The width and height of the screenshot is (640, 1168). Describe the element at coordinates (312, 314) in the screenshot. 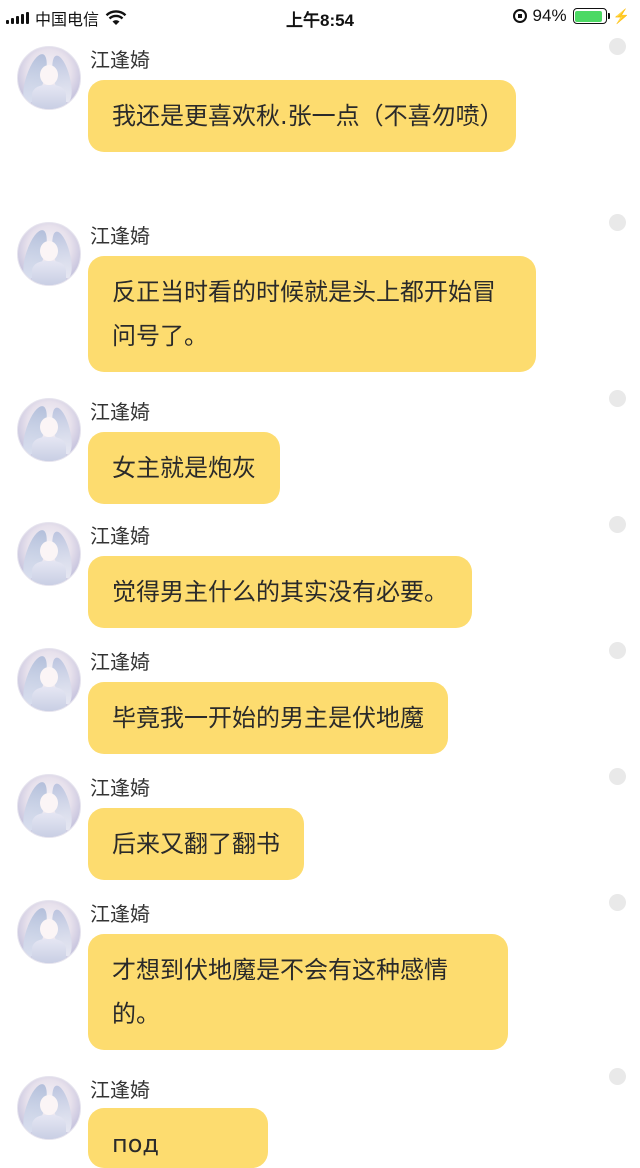

I see `message-bubble: 反正当时看的时候就是头上都开始冒问号了。` at that location.